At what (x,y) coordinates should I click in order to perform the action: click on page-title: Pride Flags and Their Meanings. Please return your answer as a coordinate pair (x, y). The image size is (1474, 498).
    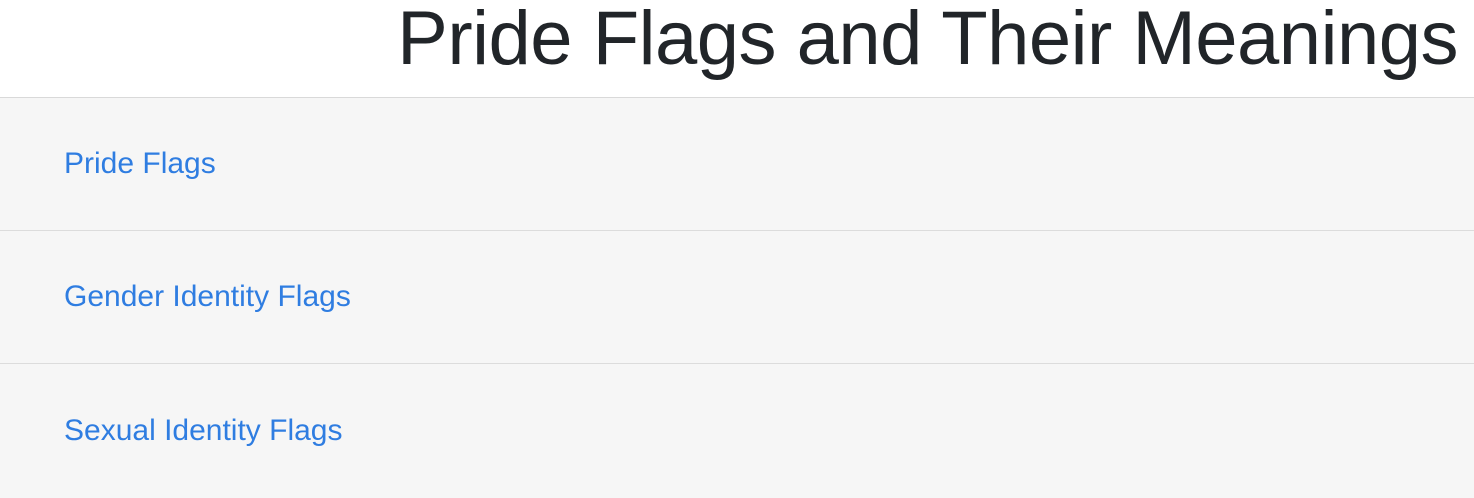
    Looking at the image, I should click on (927, 40).